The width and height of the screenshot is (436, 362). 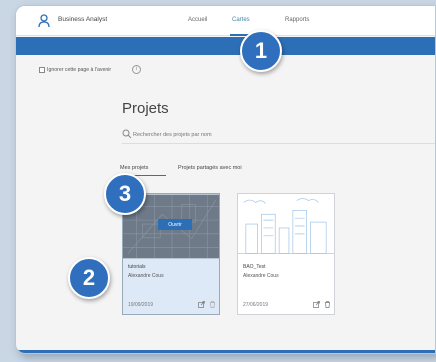 I want to click on card-name: tutorials, so click(x=137, y=267).